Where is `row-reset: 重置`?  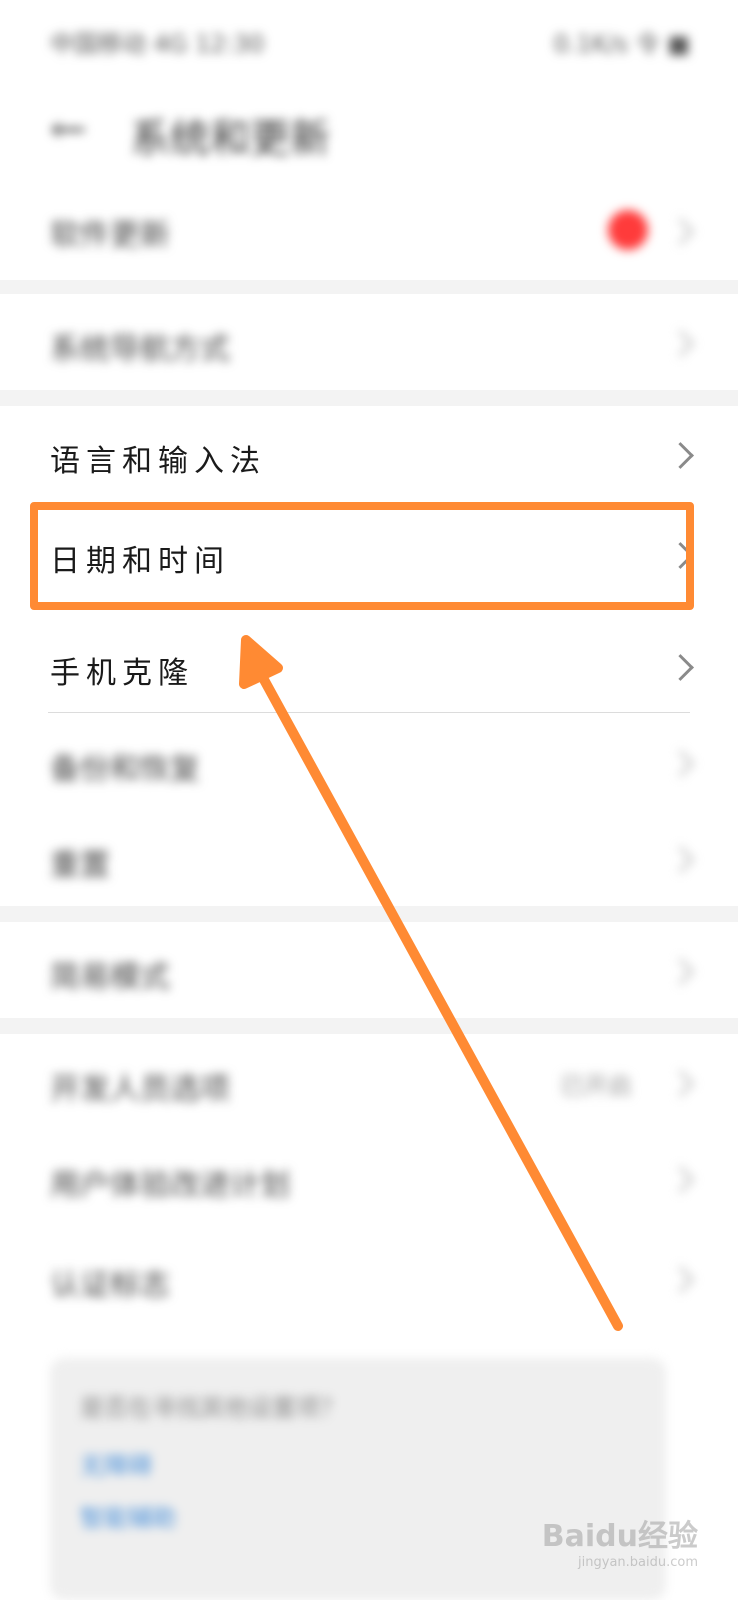
row-reset: 重置 is located at coordinates (369, 858).